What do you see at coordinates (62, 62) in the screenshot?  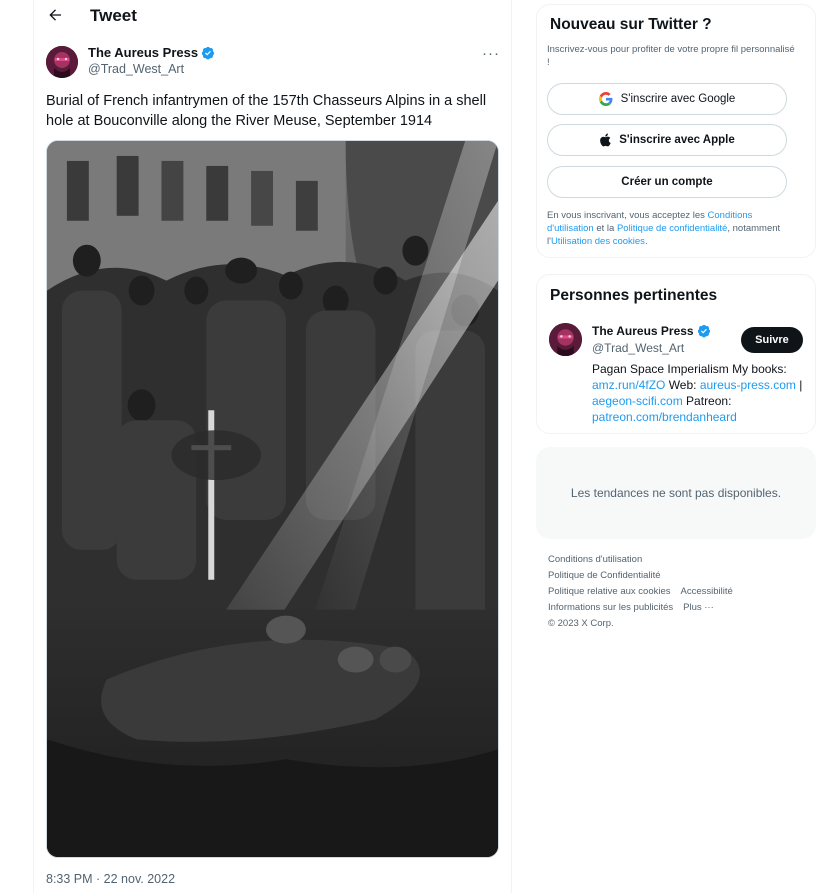 I see `author-avatar` at bounding box center [62, 62].